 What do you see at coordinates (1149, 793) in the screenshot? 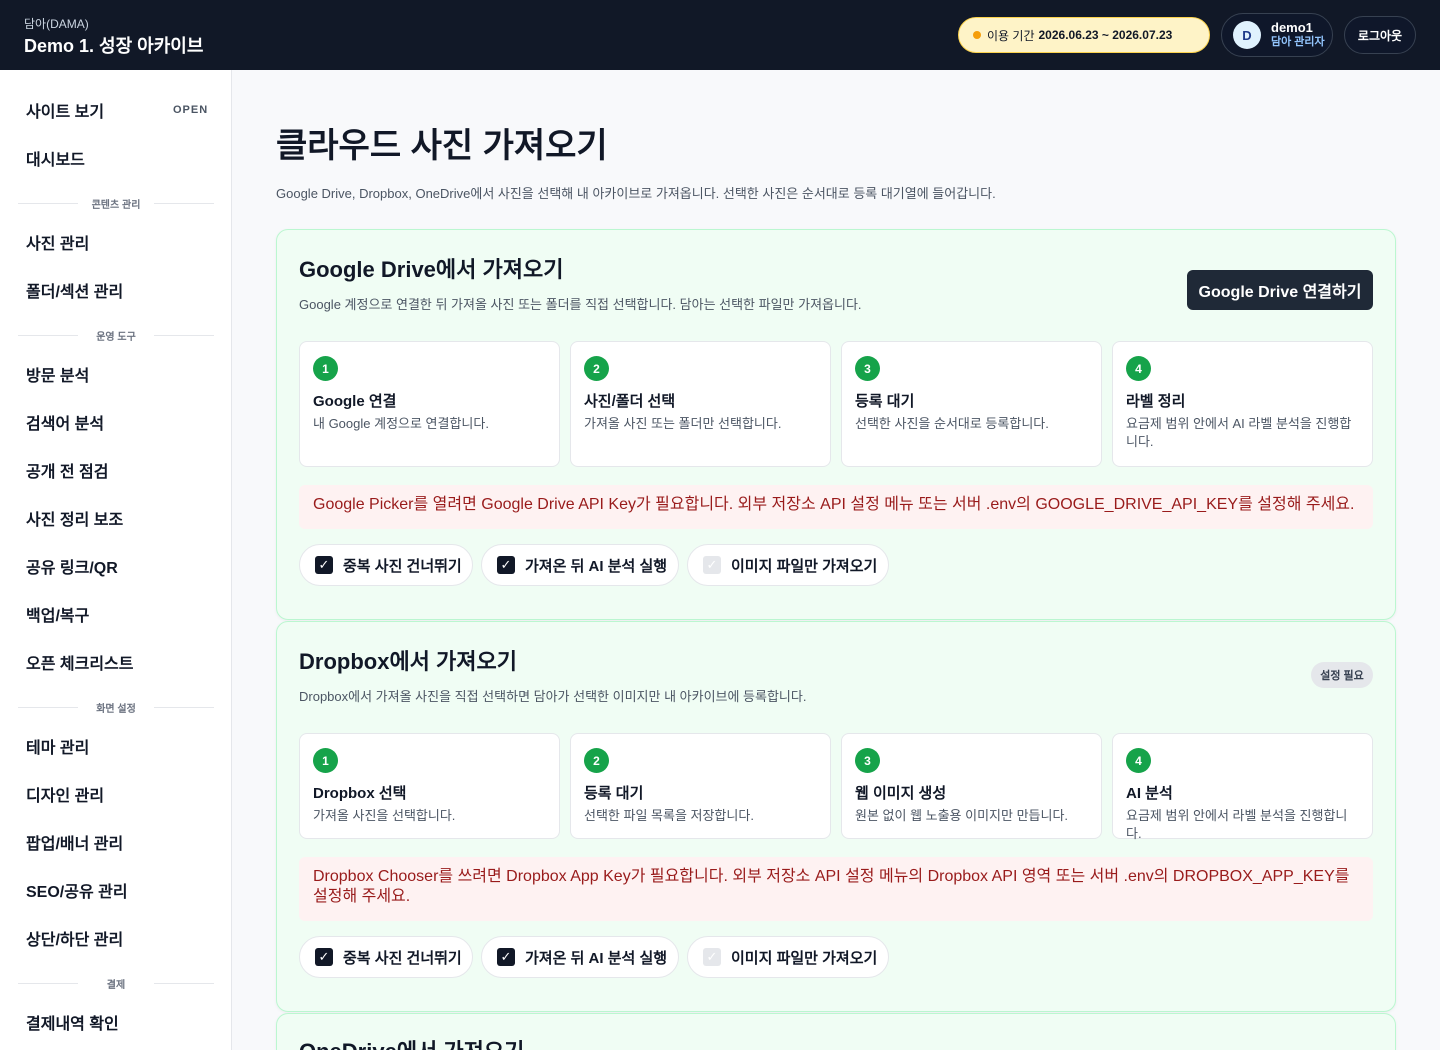
I see `step-title: AI 분석` at bounding box center [1149, 793].